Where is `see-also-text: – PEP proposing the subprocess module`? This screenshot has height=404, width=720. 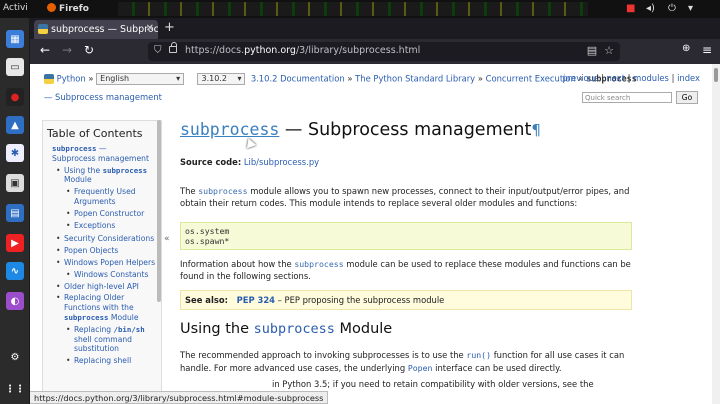
see-also-text: – PEP proposing the subprocess module is located at coordinates (361, 299).